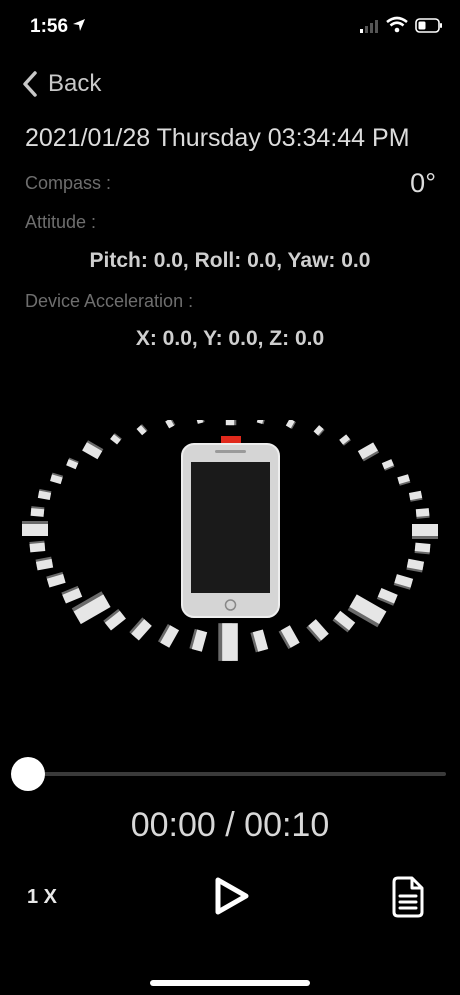  Describe the element at coordinates (30, 84) in the screenshot. I see `chevron-left-icon` at that location.